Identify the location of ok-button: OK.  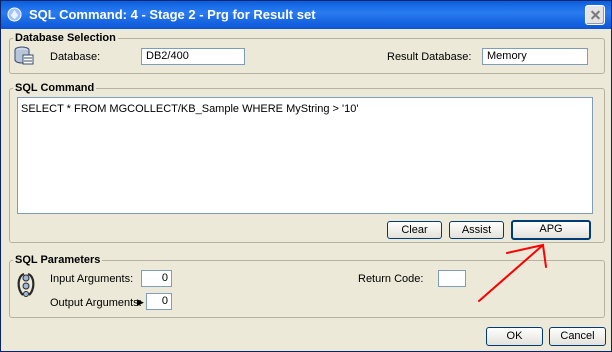
(514, 336).